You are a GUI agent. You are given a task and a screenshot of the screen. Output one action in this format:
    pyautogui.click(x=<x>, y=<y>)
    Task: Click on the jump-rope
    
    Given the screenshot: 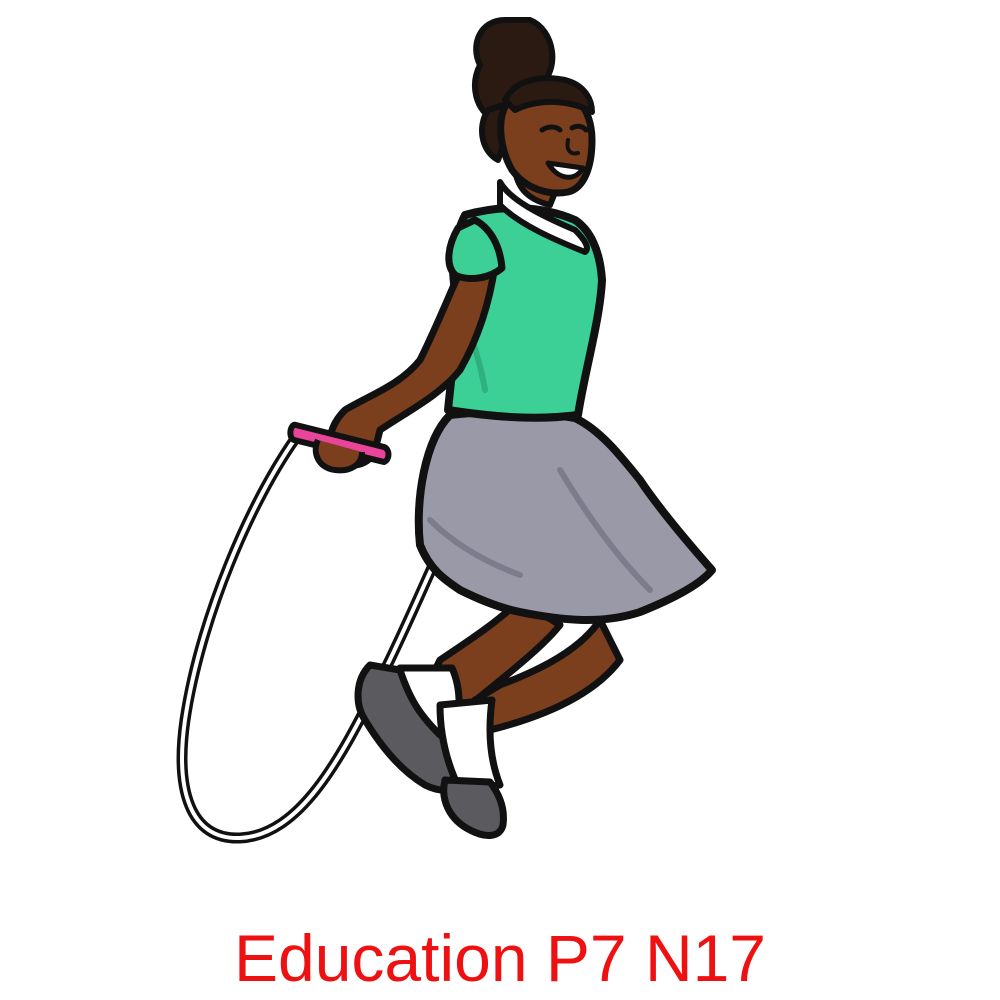 What is the action you would take?
    pyautogui.click(x=313, y=635)
    